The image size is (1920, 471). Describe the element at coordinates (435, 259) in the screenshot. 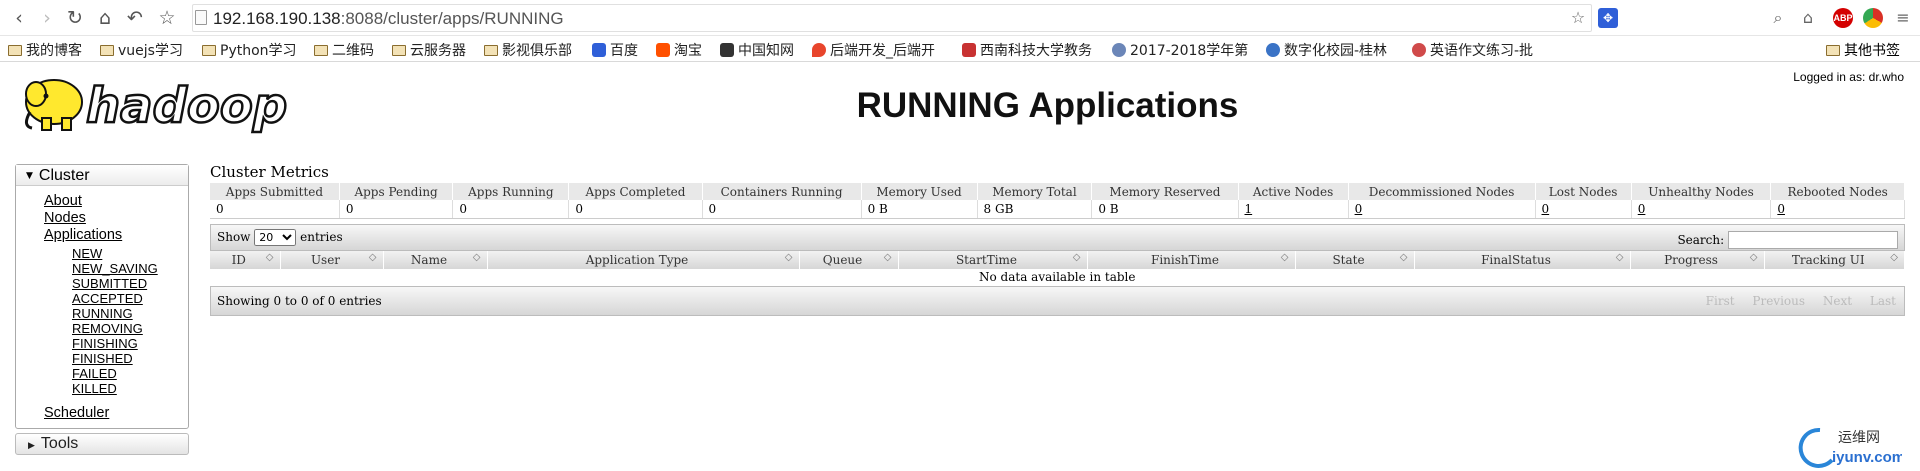

I see `column-header-name: Name ◇` at that location.